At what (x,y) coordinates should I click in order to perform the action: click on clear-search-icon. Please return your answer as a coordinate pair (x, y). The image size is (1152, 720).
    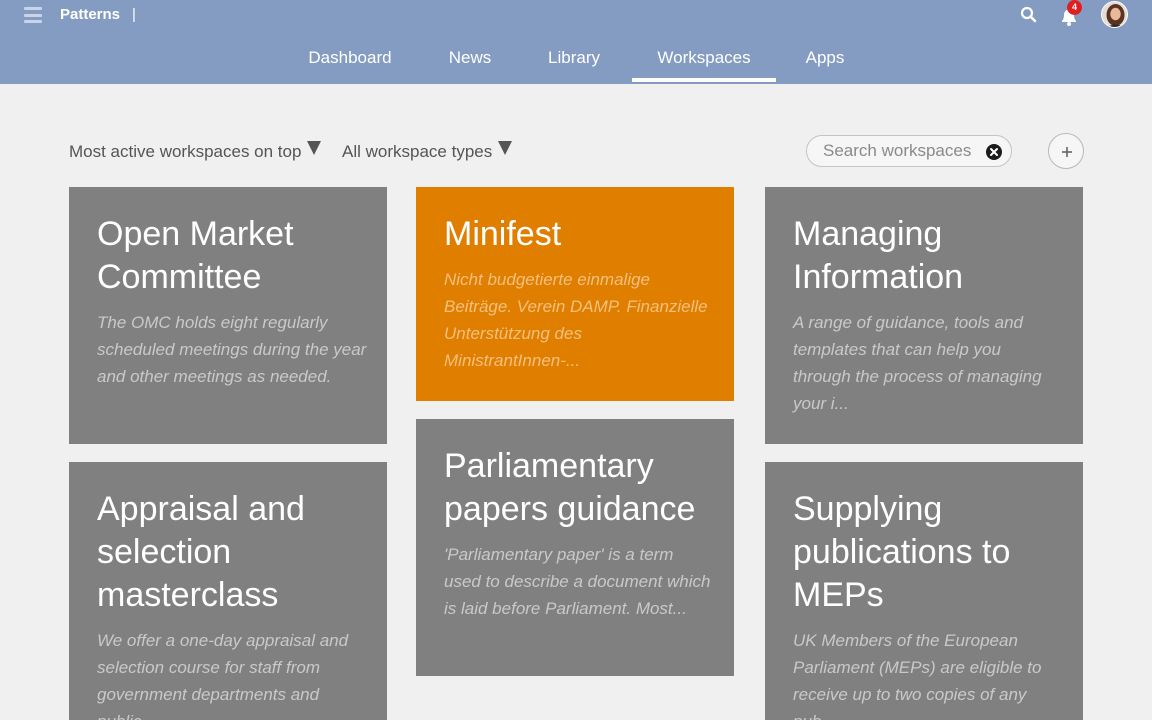
    Looking at the image, I should click on (994, 152).